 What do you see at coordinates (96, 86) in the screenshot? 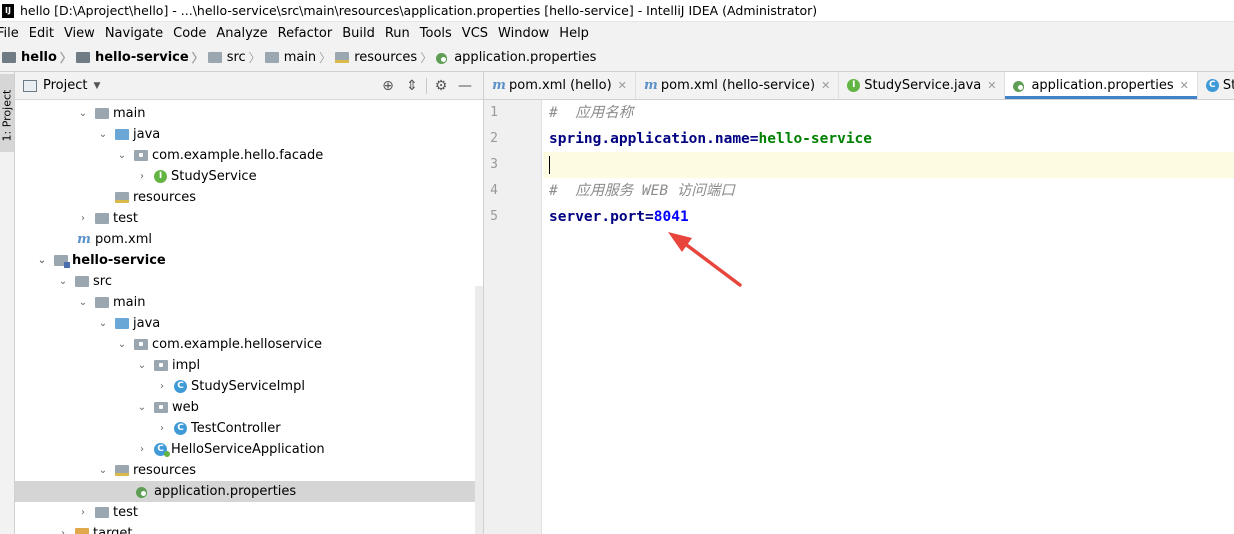
I see `caret-down-icon: ▼` at bounding box center [96, 86].